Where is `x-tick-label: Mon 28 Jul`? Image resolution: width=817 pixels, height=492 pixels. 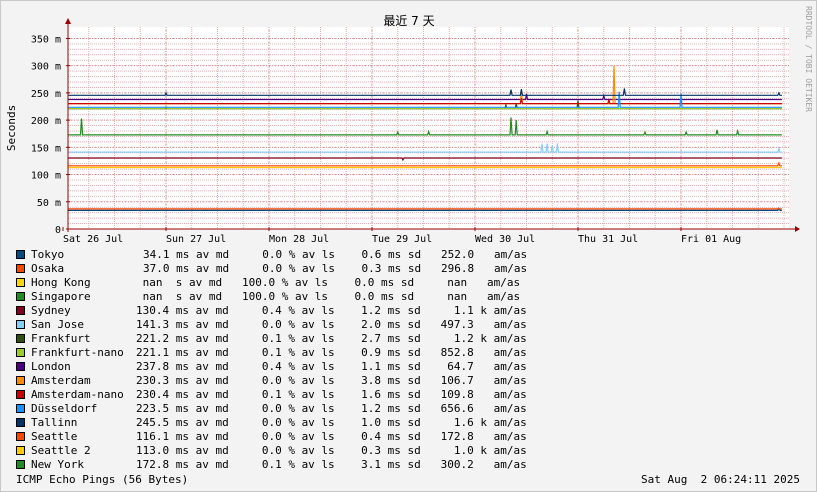
x-tick-label: Mon 28 Jul is located at coordinates (299, 239).